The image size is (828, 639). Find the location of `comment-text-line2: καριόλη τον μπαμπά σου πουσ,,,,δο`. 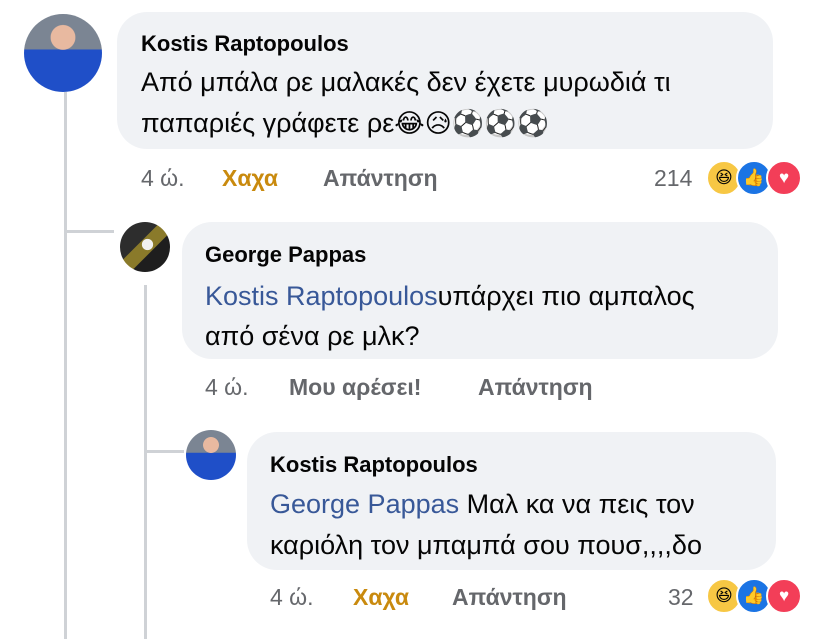

comment-text-line2: καριόλη τον μπαμπά σου πουσ,,,,δο is located at coordinates (486, 545).